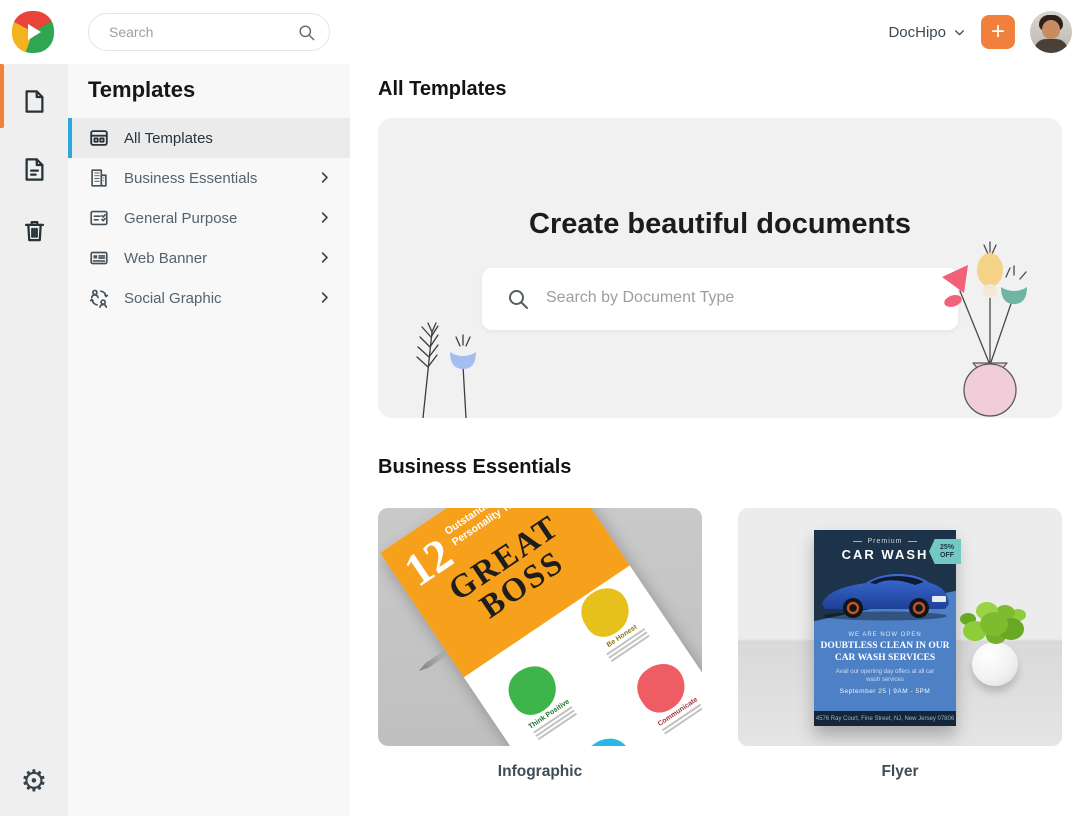 The height and width of the screenshot is (816, 1088). I want to click on flyer-line2: DOUBTLESS CLEAN IN OUR CAR WASH SERVICES, so click(885, 652).